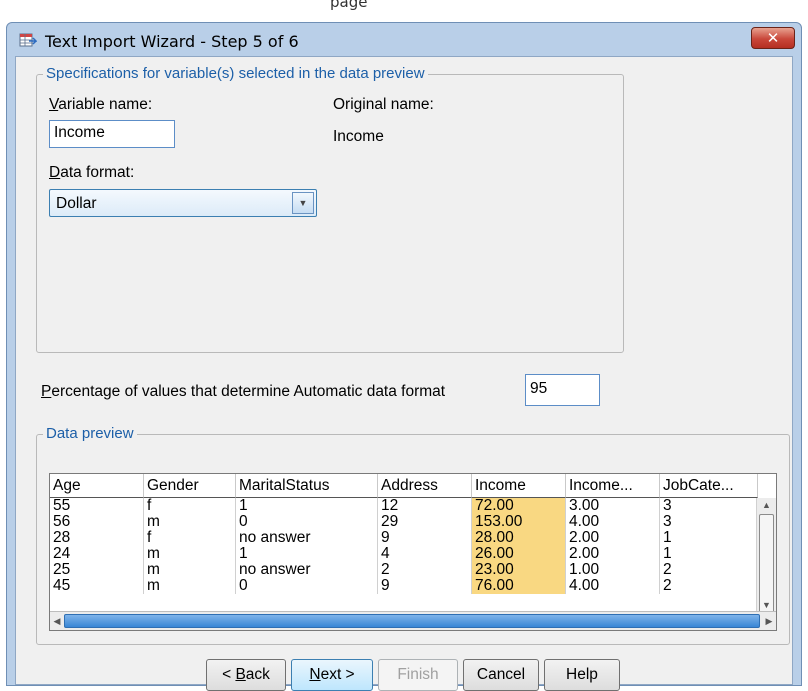 The image size is (808, 691). What do you see at coordinates (190, 486) in the screenshot?
I see `column-header: Gender` at bounding box center [190, 486].